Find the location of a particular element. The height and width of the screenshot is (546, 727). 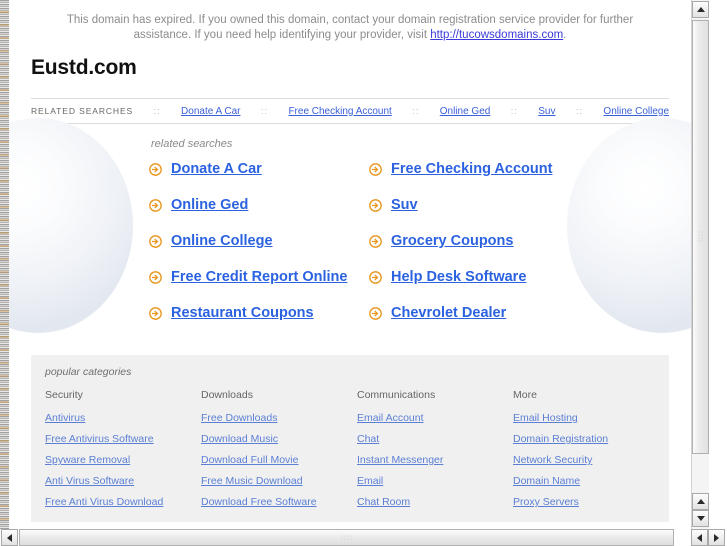

related-search-item: Online Ged is located at coordinates (259, 205).